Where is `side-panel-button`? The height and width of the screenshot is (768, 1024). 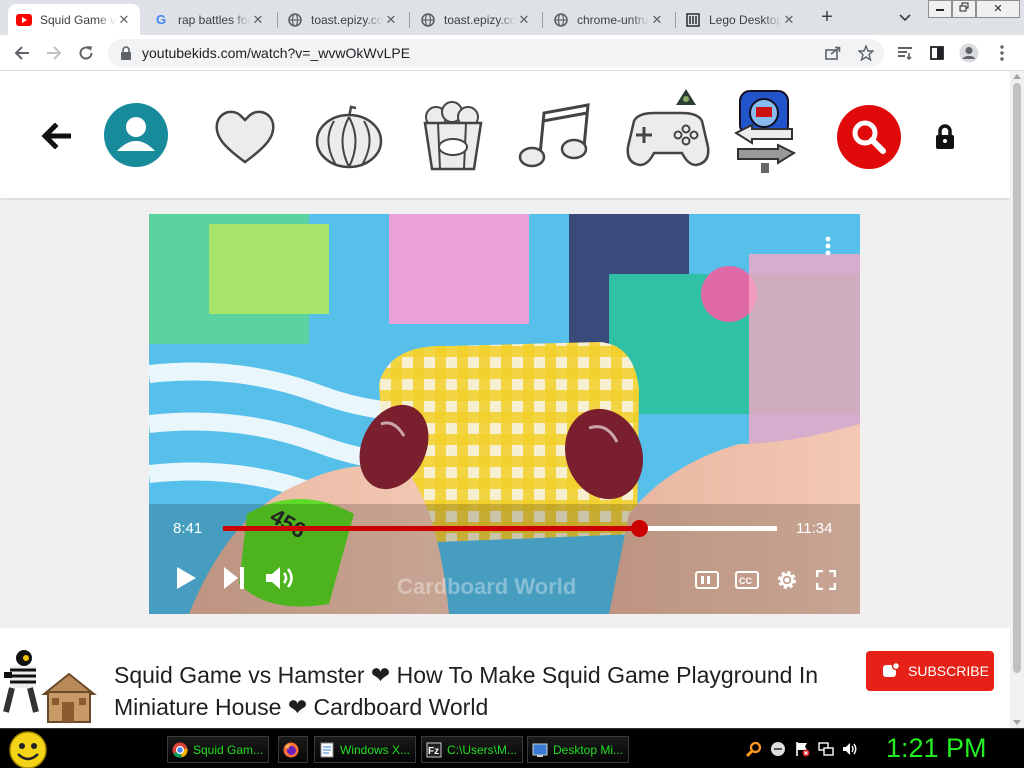
side-panel-button is located at coordinates (937, 53).